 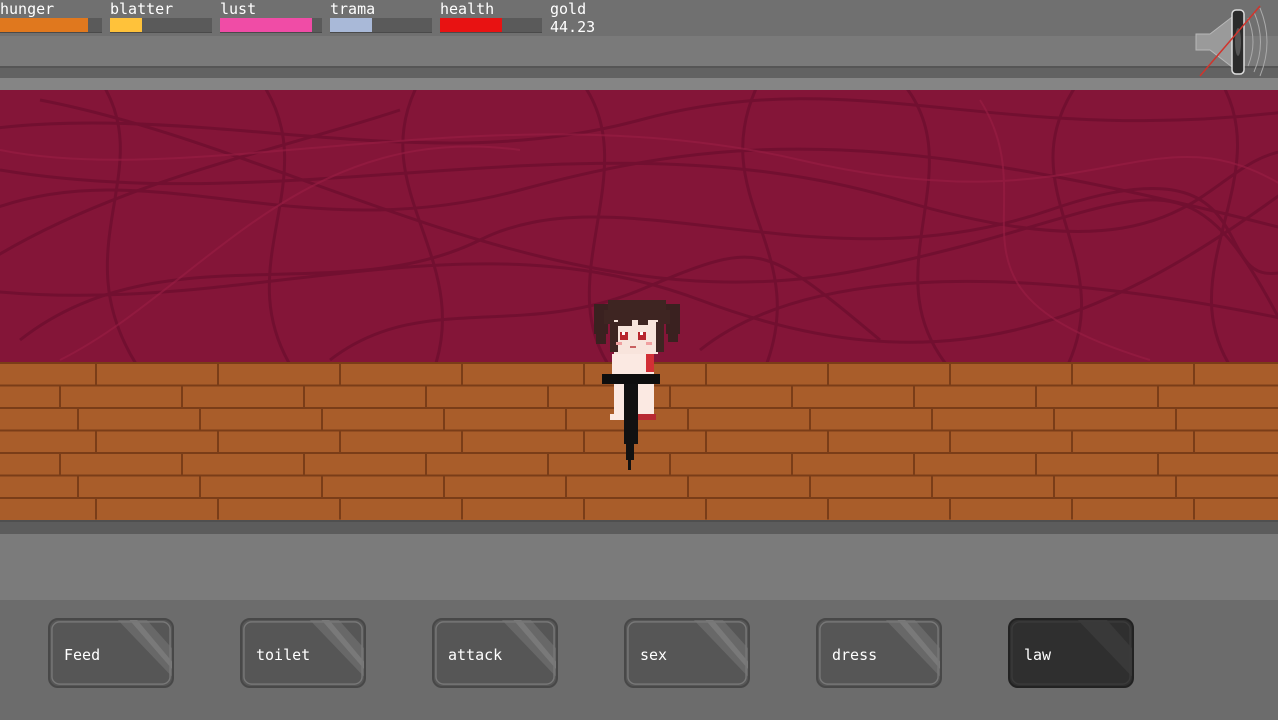 I want to click on lust-stat: lust, so click(x=272, y=18).